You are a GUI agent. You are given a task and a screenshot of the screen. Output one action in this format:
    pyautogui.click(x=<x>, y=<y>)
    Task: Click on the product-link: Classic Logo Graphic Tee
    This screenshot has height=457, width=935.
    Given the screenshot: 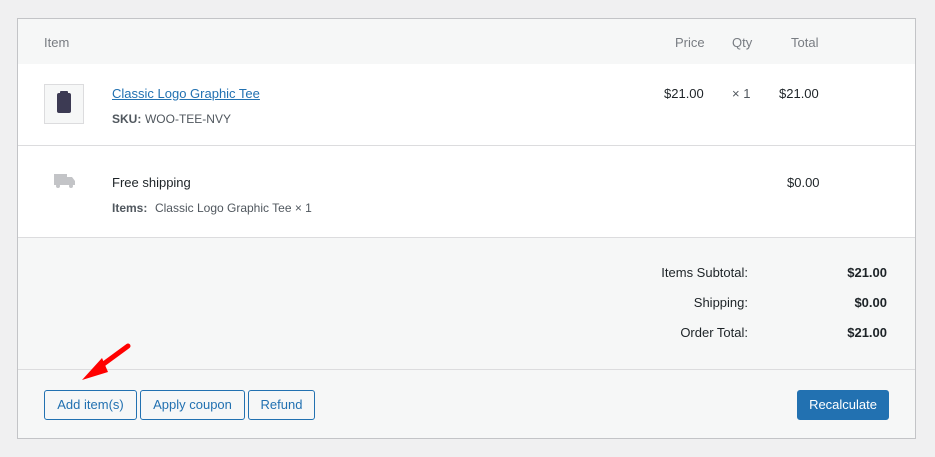 What is the action you would take?
    pyautogui.click(x=186, y=93)
    